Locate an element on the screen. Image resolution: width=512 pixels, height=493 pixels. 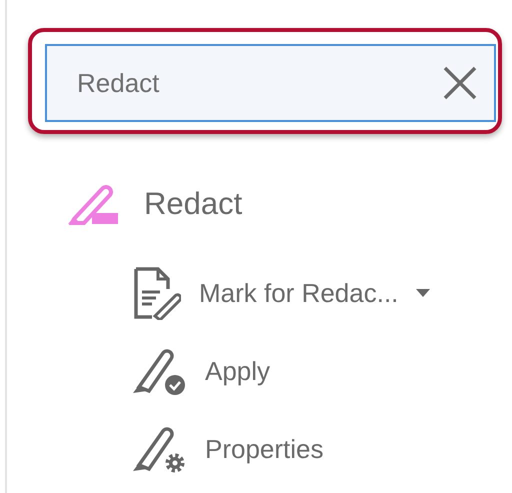
marker-gear-icon is located at coordinates (160, 449).